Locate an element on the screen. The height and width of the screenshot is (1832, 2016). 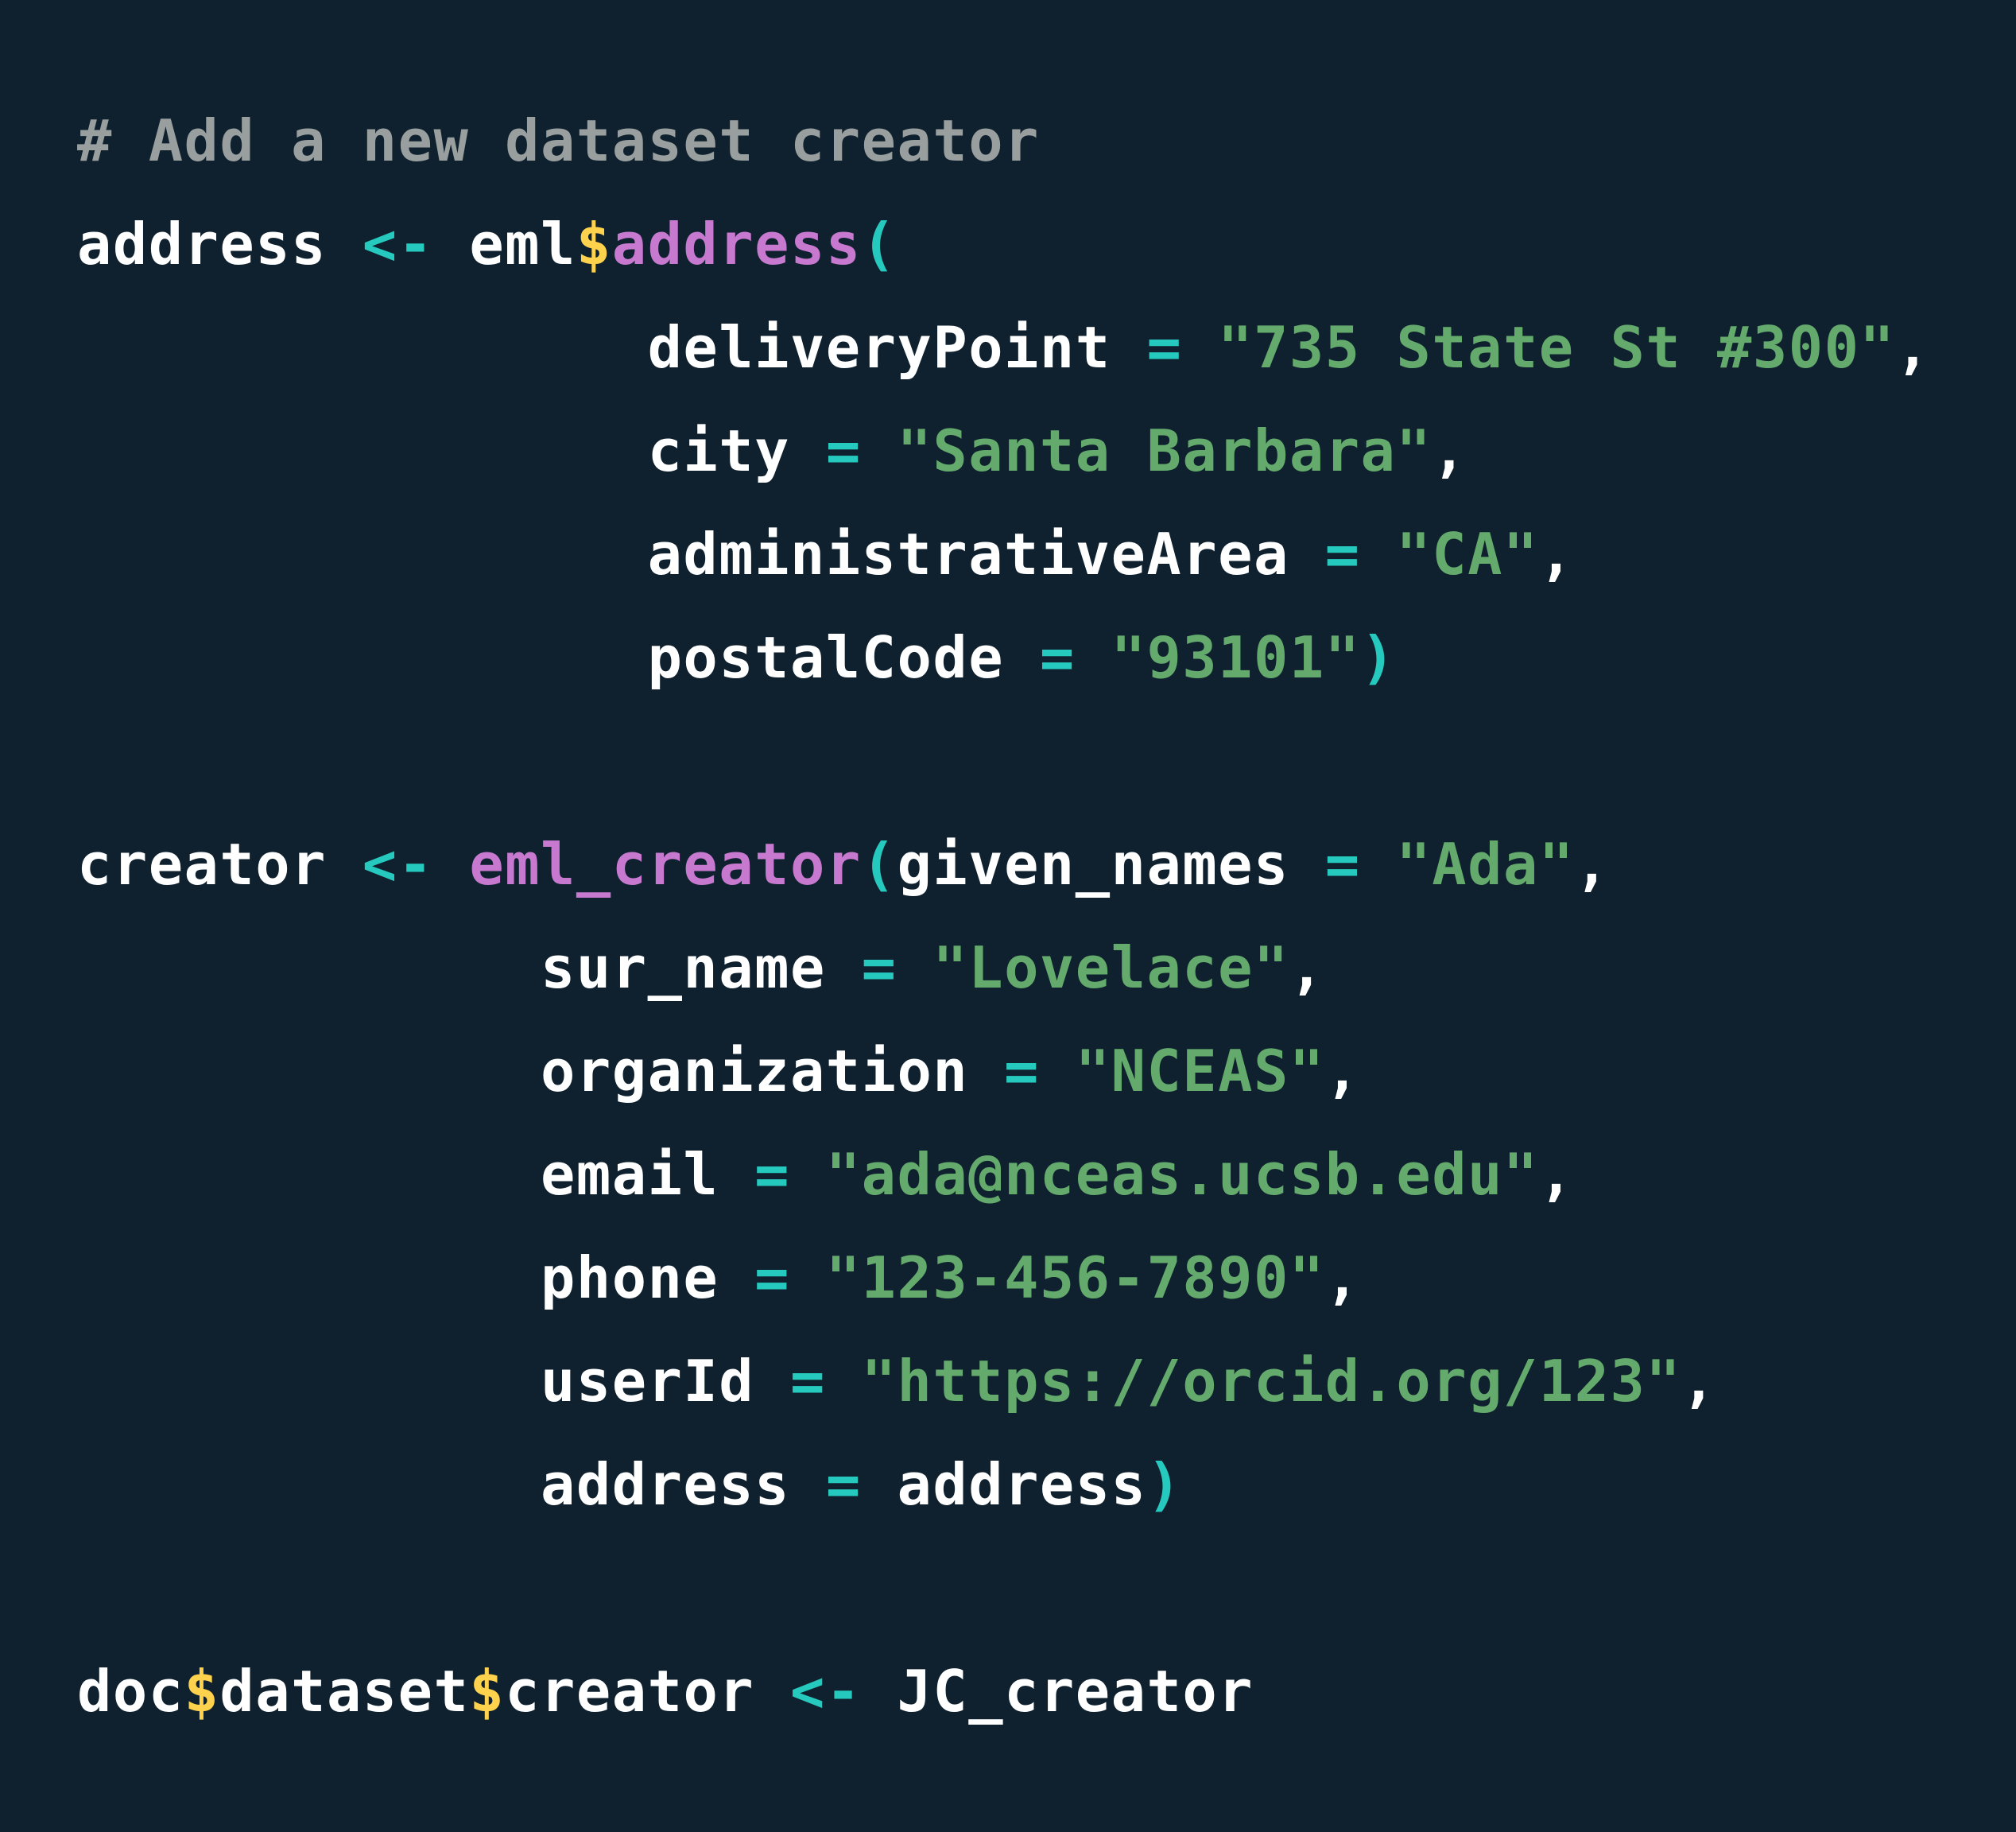
code-line-email: email = "ada@nceas.ucsb.edu", is located at coordinates (826, 1174).